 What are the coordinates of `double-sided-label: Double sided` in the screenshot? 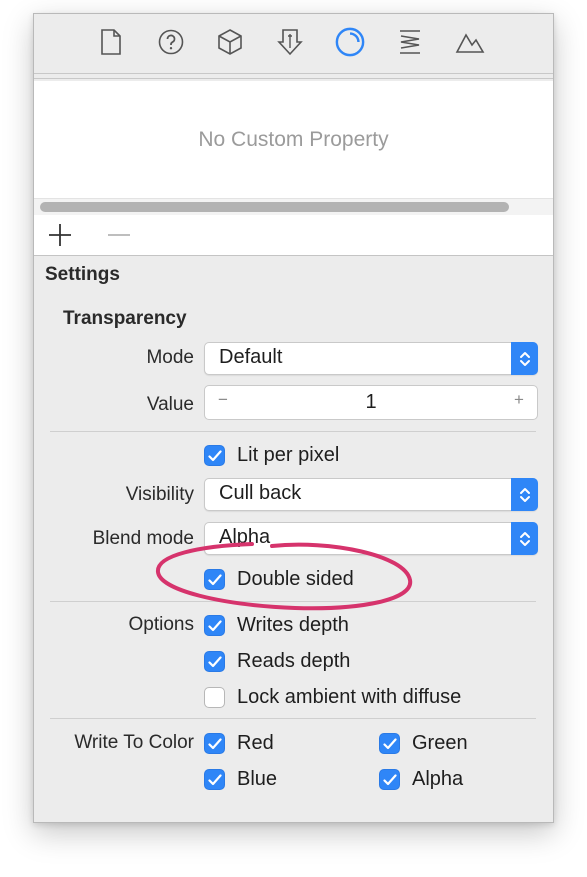 It's located at (295, 579).